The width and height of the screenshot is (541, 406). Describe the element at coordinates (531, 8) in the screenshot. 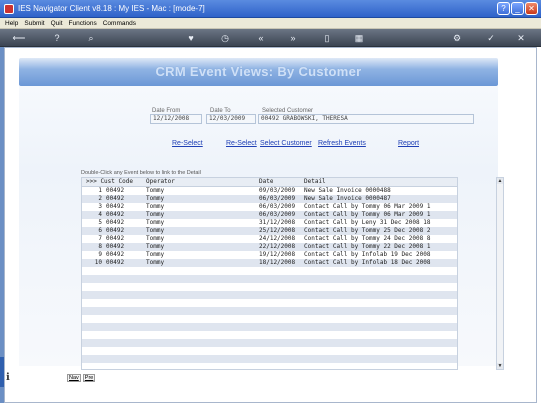

I see `close-window-button: ✕` at that location.